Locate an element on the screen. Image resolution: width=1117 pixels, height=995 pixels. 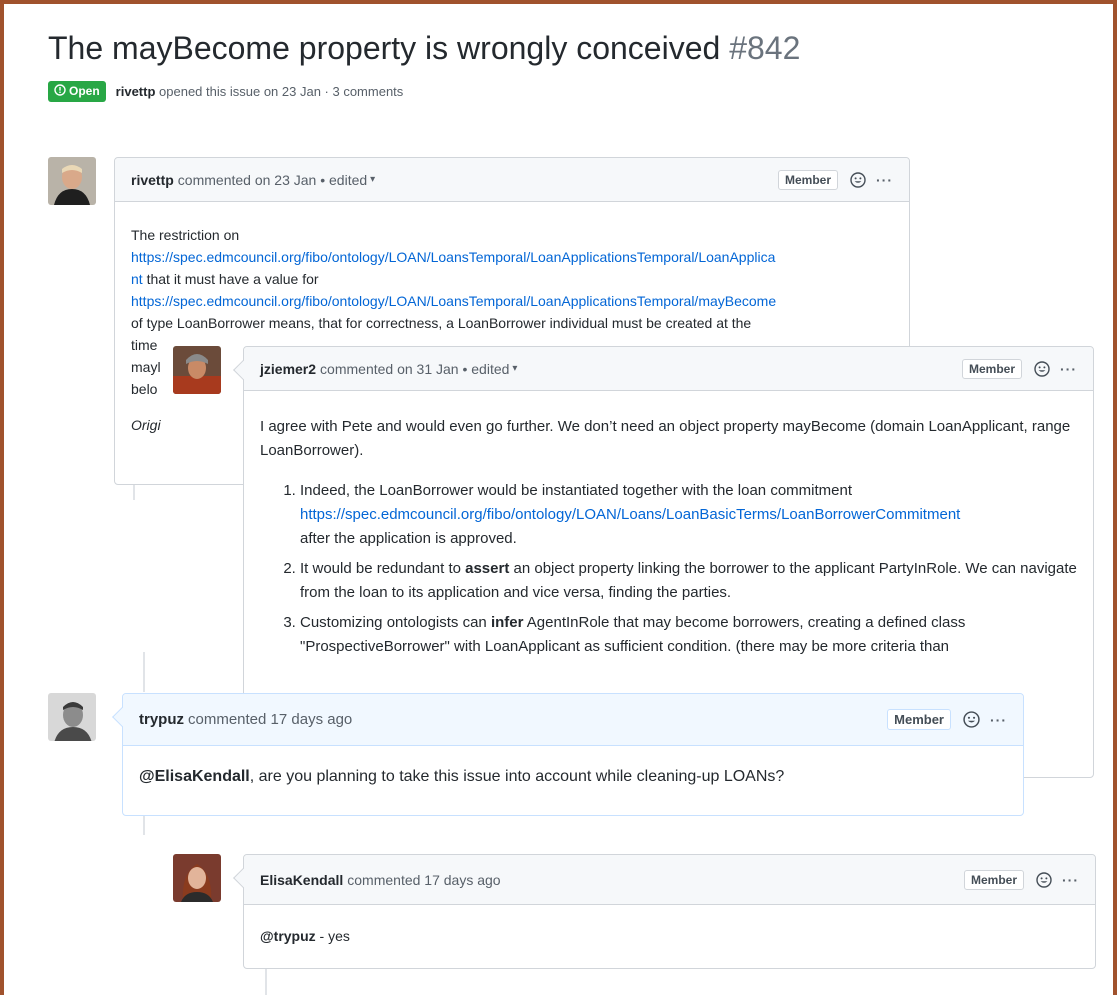
comment-header: trypuz commented 17 days ago Member ··· is located at coordinates (573, 720).